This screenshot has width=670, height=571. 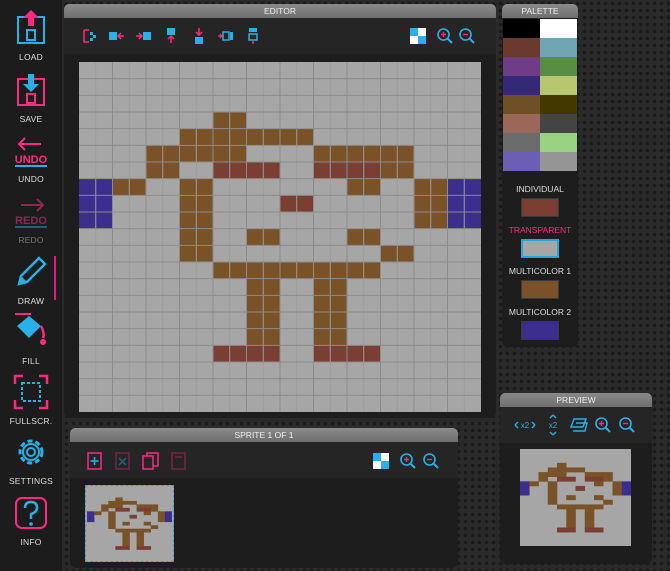 I want to click on individual-color-box, so click(x=540, y=207).